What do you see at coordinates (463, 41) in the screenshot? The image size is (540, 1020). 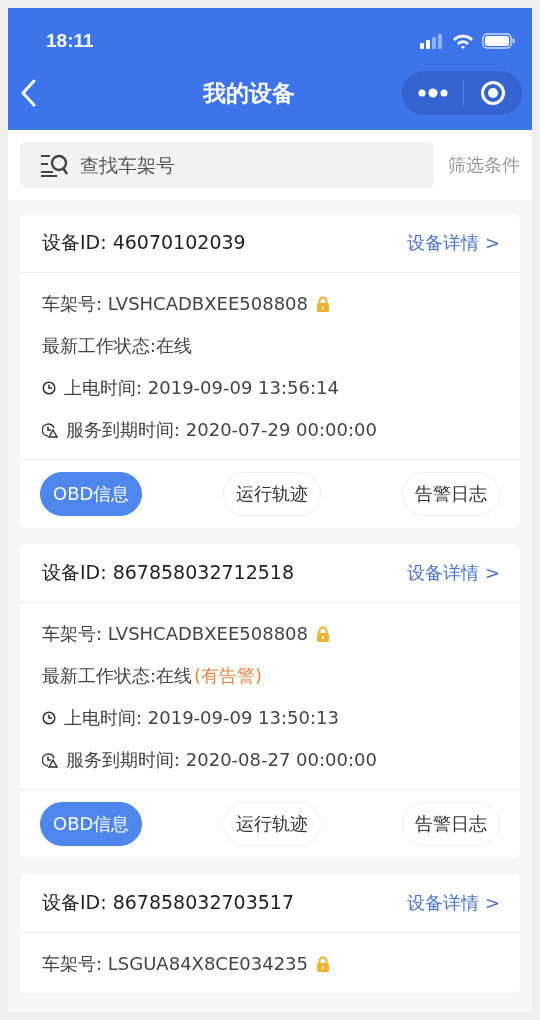 I see `wifi-icon` at bounding box center [463, 41].